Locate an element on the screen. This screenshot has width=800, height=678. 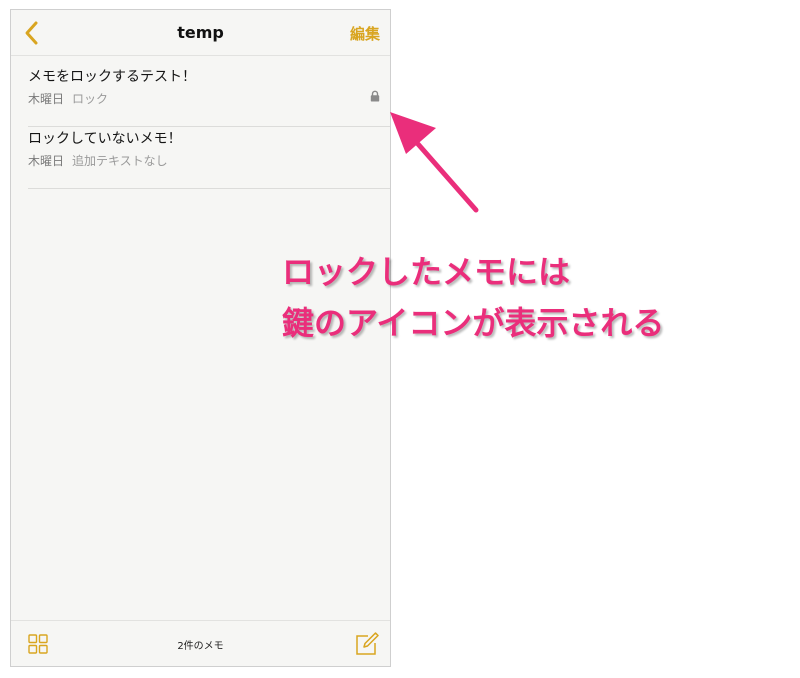
note-list-item: ロックしていないメモ！ 木曜日 追加テキストなし is located at coordinates (209, 158).